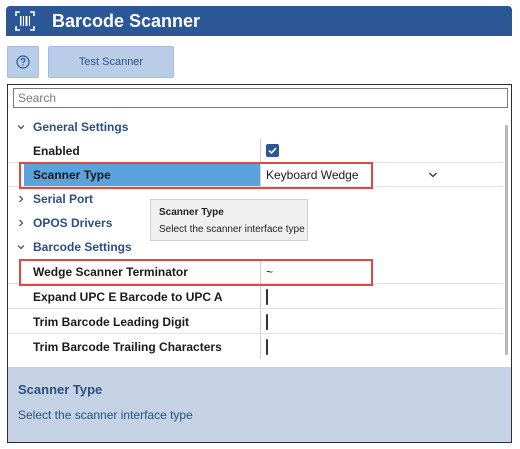 Image resolution: width=520 pixels, height=449 pixels. I want to click on tooltip-title: Scanner Type, so click(191, 212).